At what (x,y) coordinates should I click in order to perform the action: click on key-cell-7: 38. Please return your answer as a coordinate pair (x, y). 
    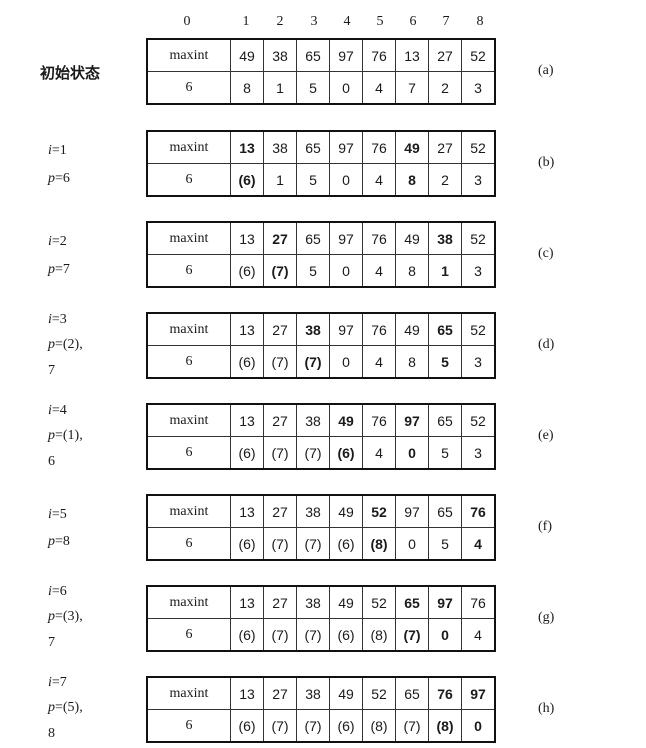
    Looking at the image, I should click on (445, 238).